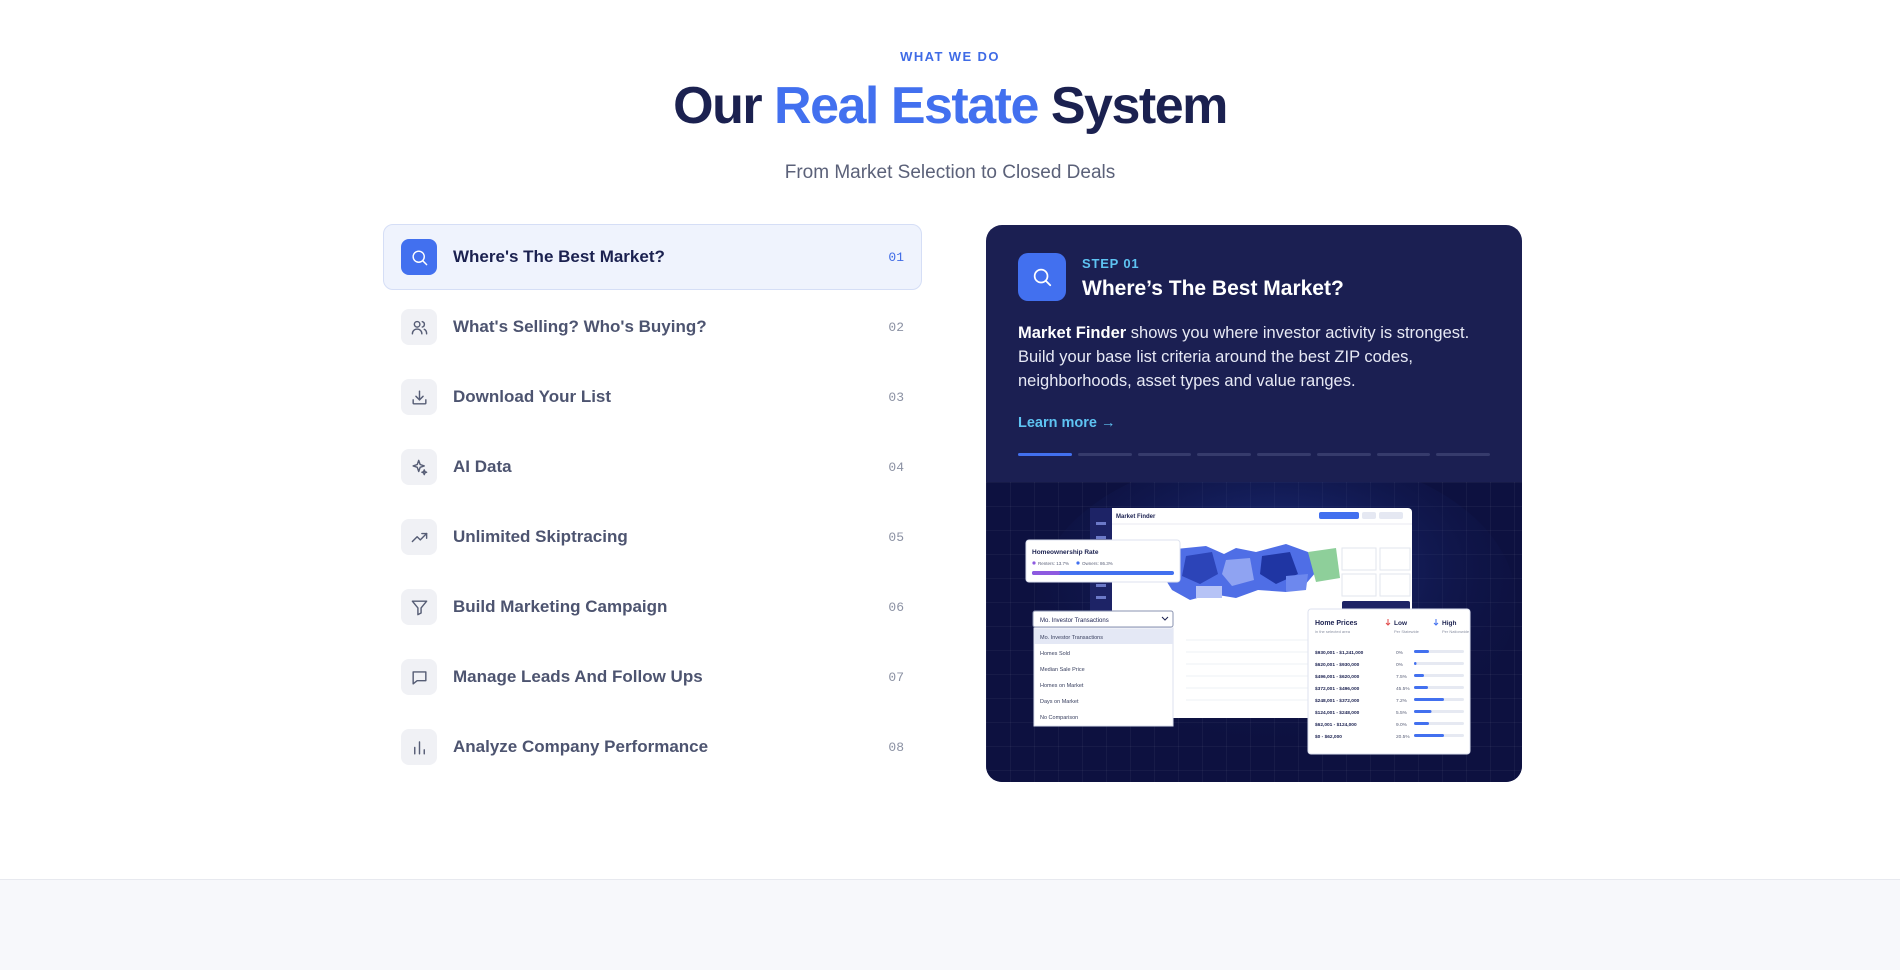 Image resolution: width=1900 pixels, height=970 pixels. What do you see at coordinates (1456, 631) in the screenshot?
I see `high-sublabel: Per Nationwide` at bounding box center [1456, 631].